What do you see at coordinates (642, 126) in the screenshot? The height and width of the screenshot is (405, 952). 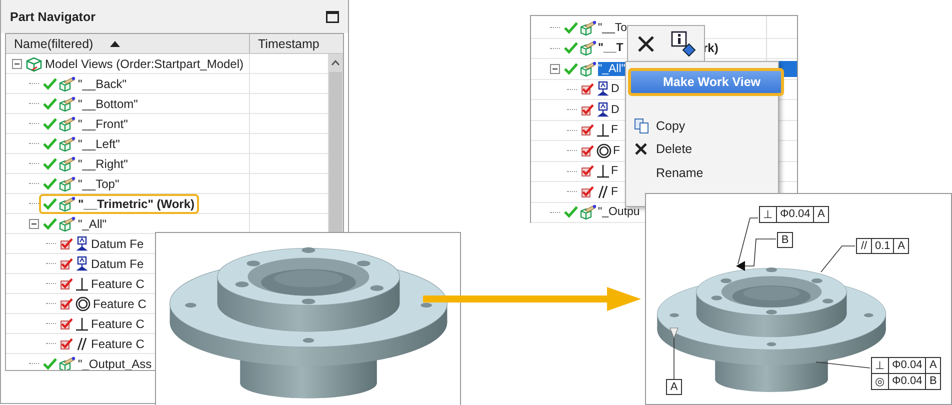 I see `copy-icon` at bounding box center [642, 126].